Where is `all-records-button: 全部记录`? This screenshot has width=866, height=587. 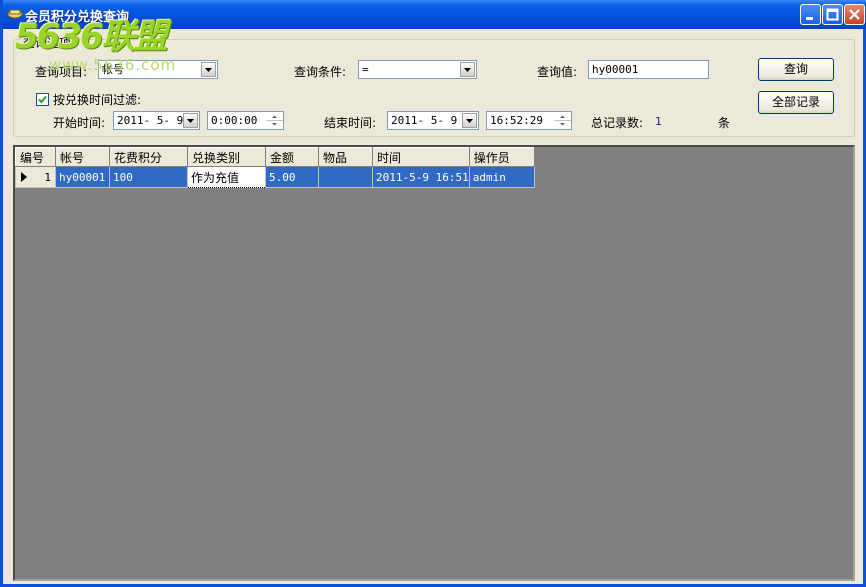 all-records-button: 全部记录 is located at coordinates (796, 102).